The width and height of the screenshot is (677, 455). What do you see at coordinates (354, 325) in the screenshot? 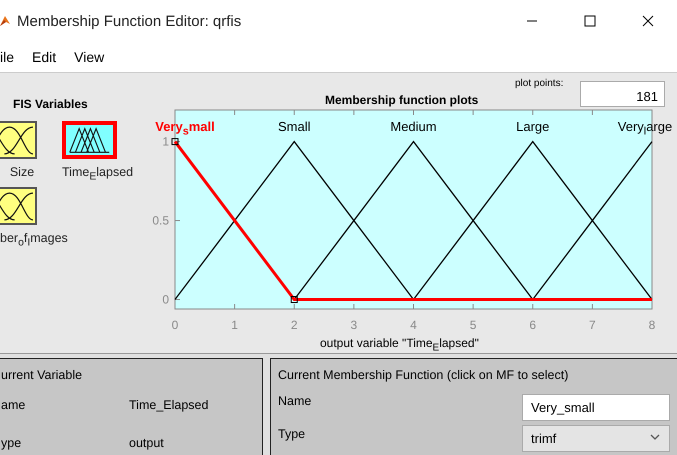
I see `axis-tick-label: 3` at bounding box center [354, 325].